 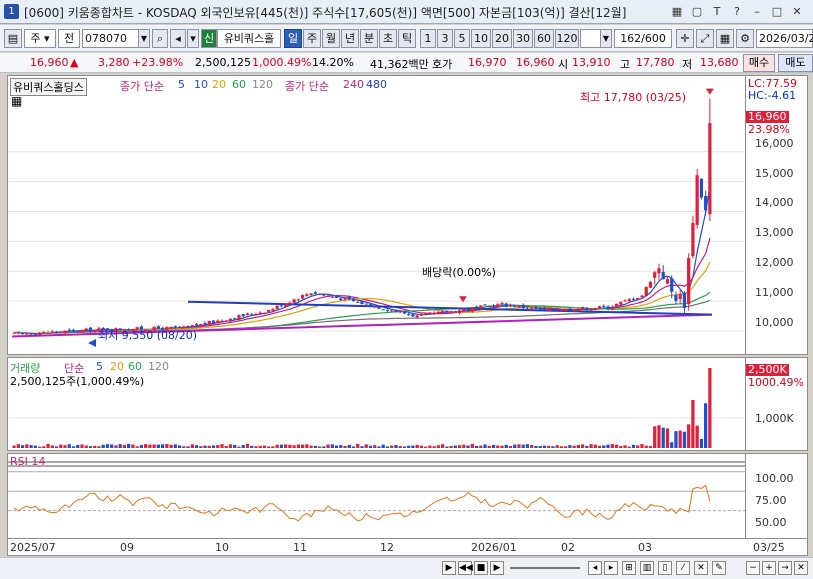 What do you see at coordinates (643, 38) in the screenshot?
I see `count-field: 162/600` at bounding box center [643, 38].